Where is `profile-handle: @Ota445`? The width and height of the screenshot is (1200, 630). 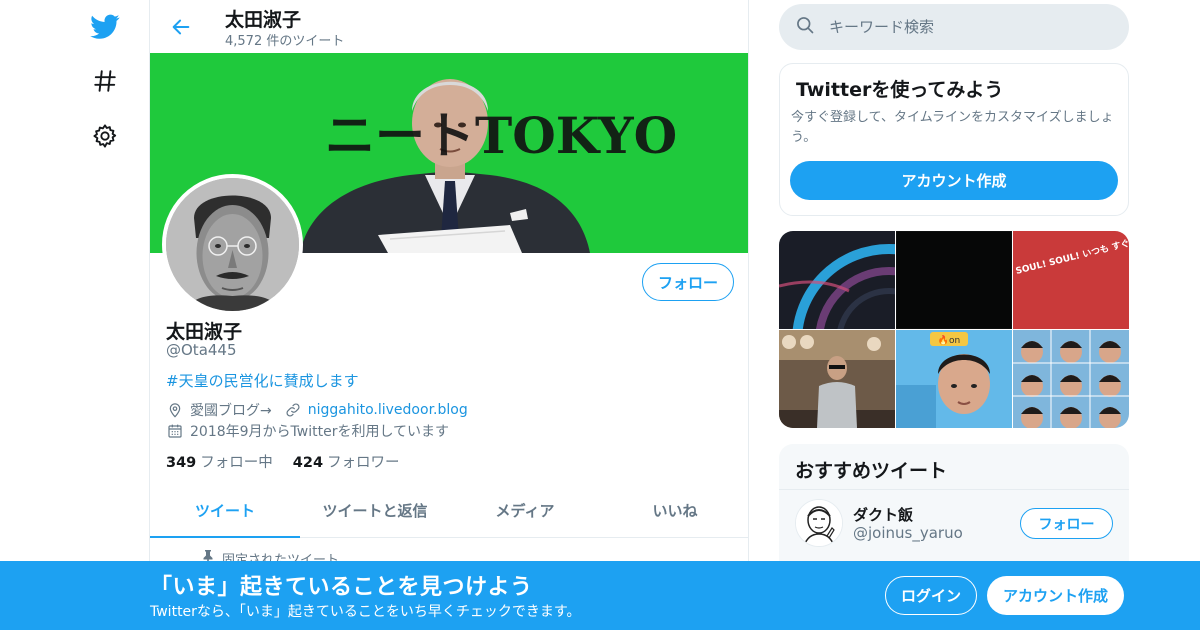 profile-handle: @Ota445 is located at coordinates (201, 350).